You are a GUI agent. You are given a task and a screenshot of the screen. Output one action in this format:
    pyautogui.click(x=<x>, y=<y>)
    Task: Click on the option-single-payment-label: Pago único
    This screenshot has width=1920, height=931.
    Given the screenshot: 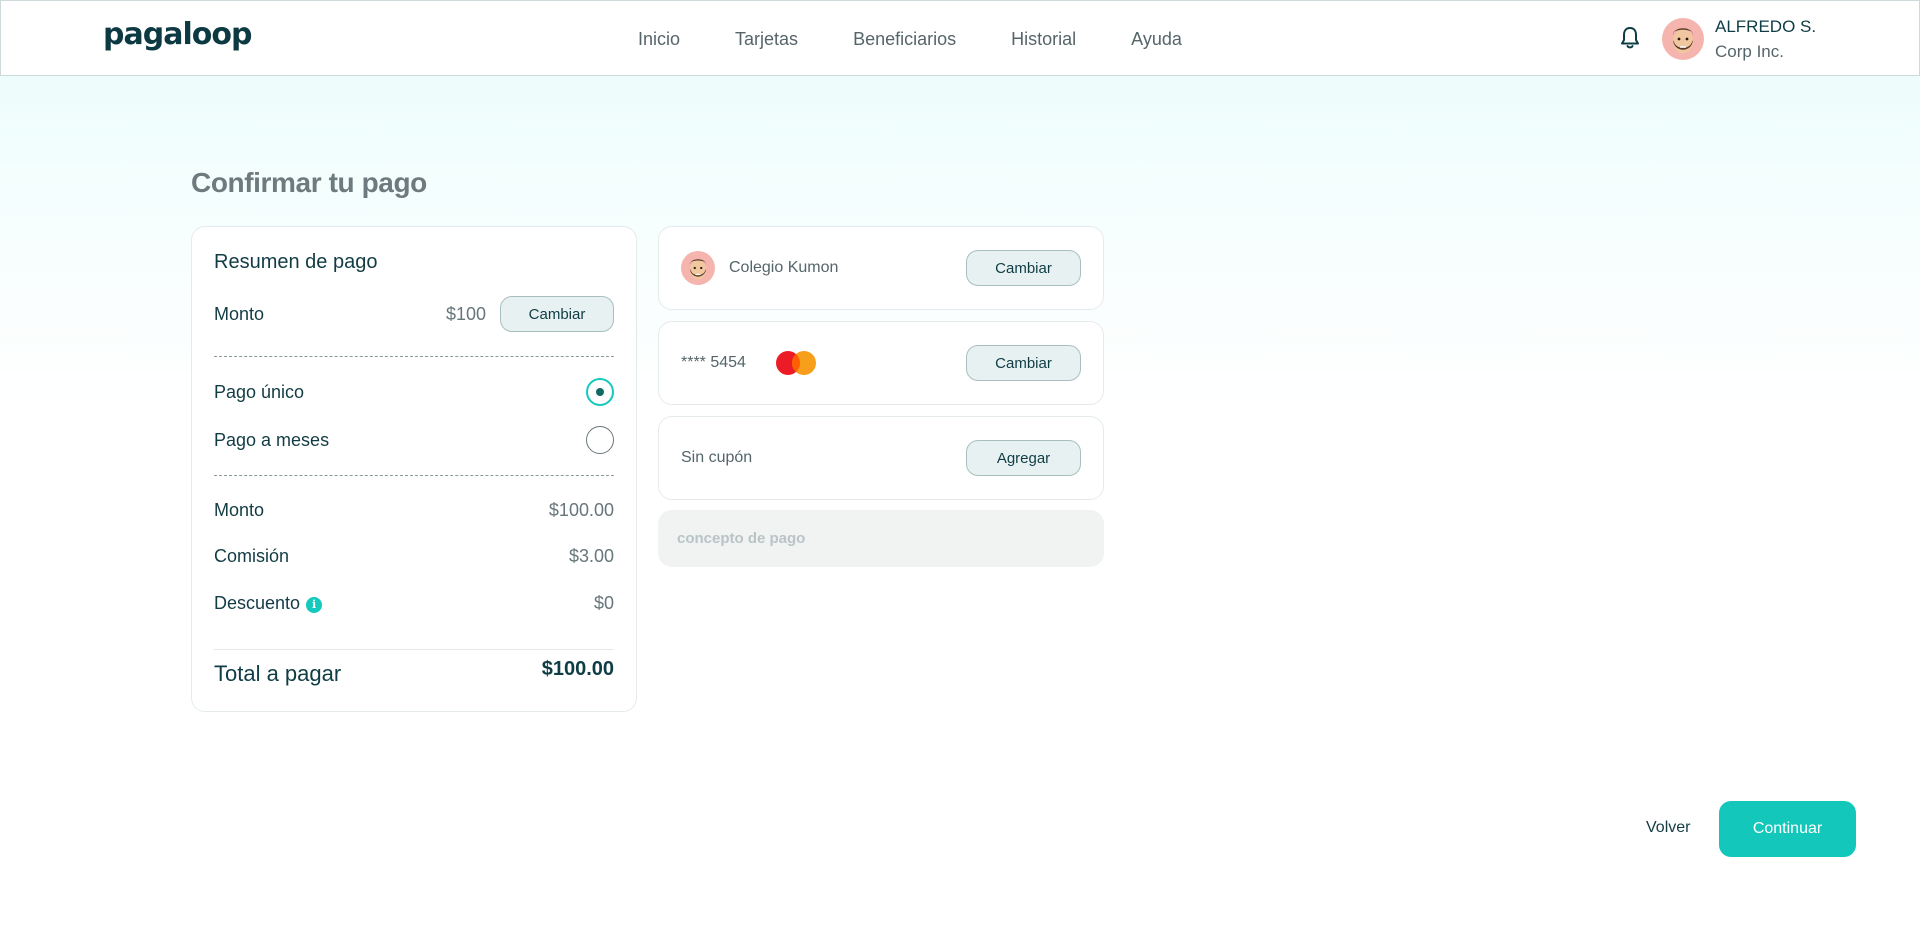 What is the action you would take?
    pyautogui.click(x=259, y=392)
    